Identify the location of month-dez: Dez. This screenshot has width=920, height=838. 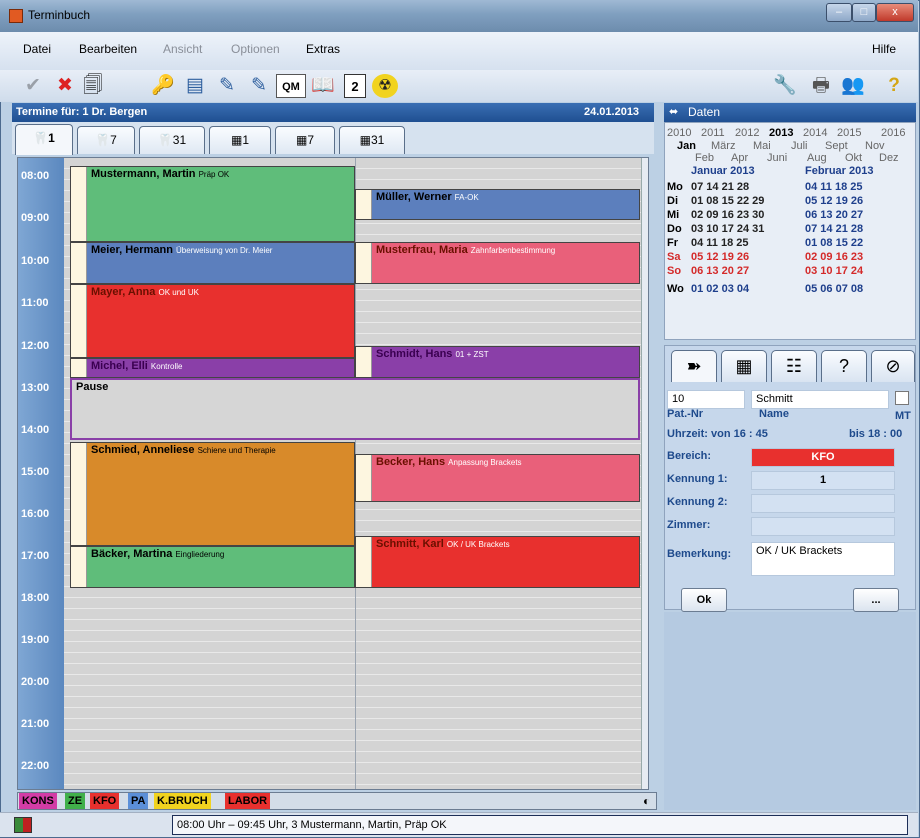
(889, 158).